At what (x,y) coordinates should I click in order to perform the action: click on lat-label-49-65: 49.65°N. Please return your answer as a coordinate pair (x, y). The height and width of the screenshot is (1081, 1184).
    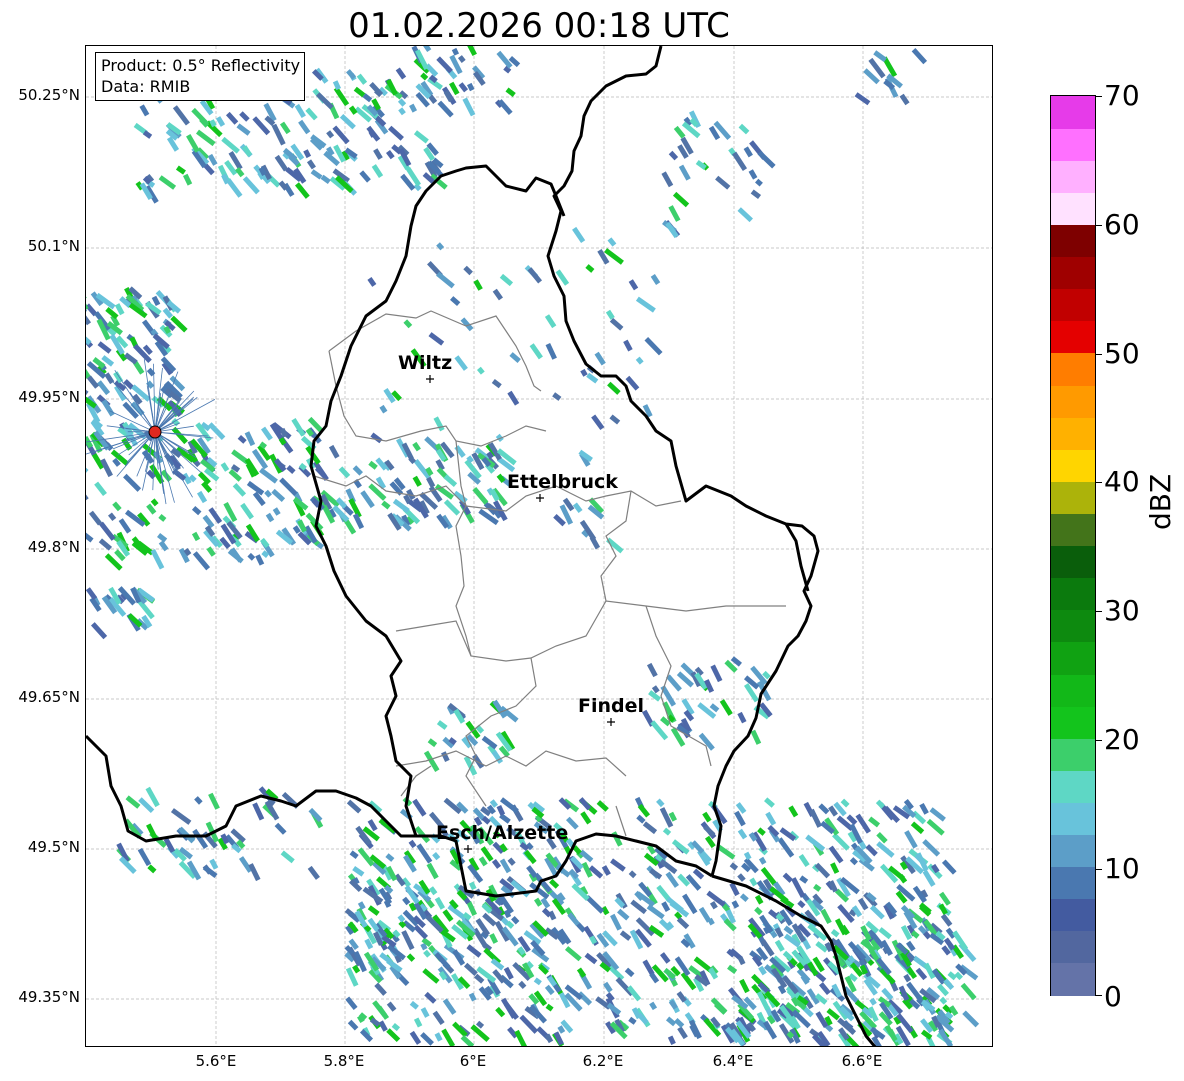
    Looking at the image, I should click on (49, 697).